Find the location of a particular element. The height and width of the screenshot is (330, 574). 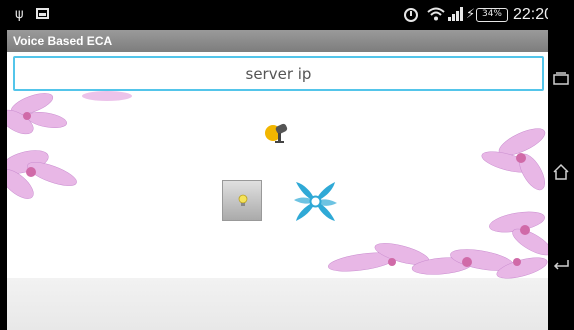

battery-indicator: 34% is located at coordinates (492, 15).